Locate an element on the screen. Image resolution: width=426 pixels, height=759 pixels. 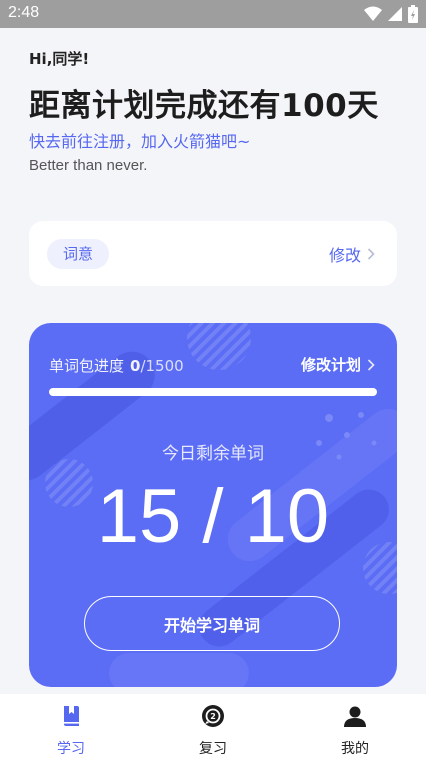
study-mode-chip: 词意 is located at coordinates (78, 254).